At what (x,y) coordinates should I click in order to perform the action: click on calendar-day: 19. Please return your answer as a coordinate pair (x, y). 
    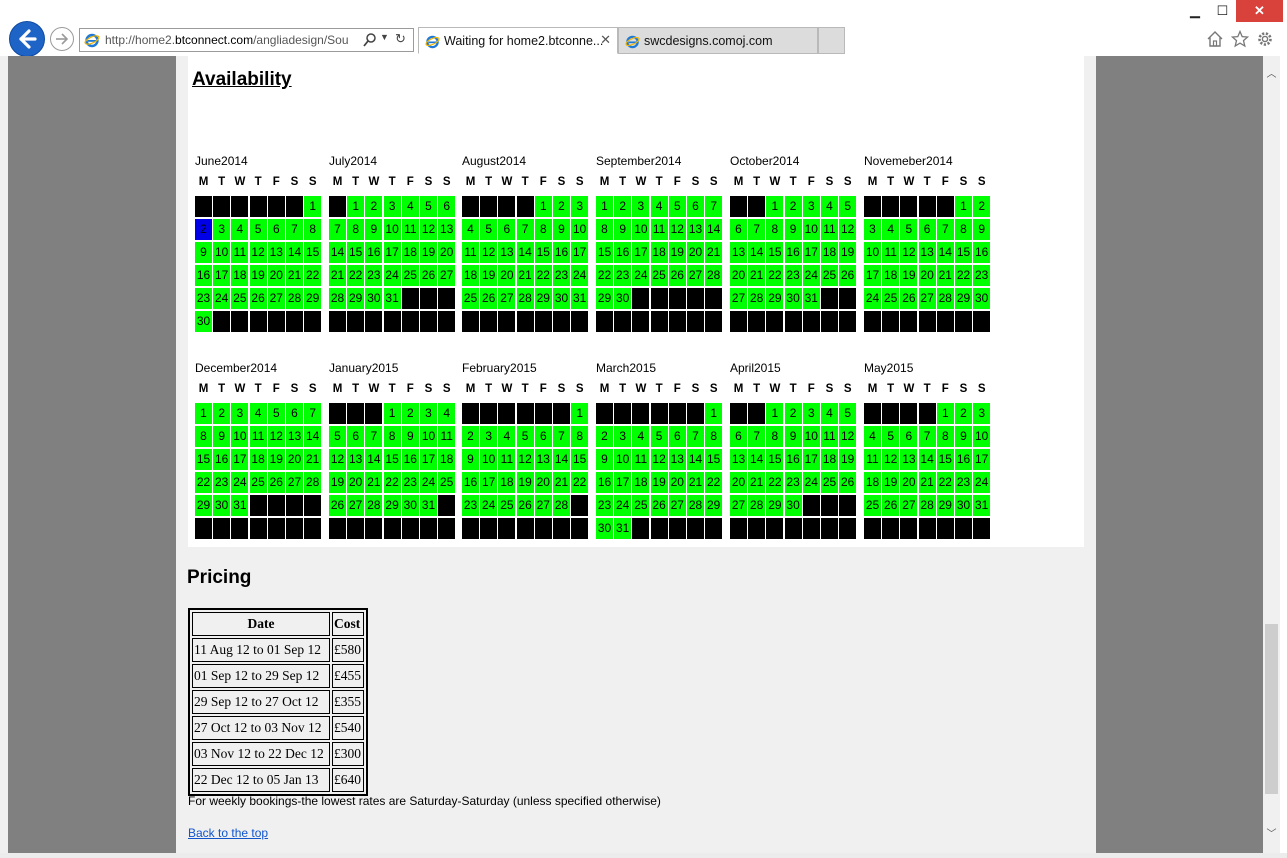
    Looking at the image, I should click on (848, 252).